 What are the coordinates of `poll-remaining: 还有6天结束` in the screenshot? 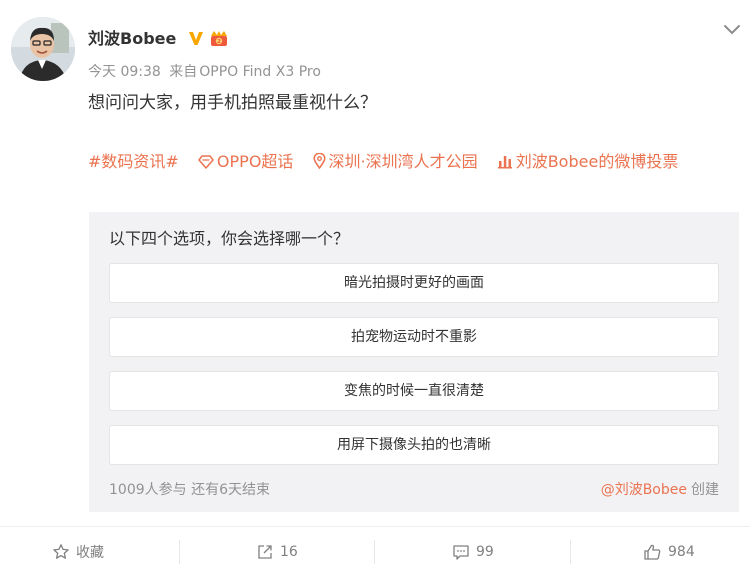 It's located at (231, 490).